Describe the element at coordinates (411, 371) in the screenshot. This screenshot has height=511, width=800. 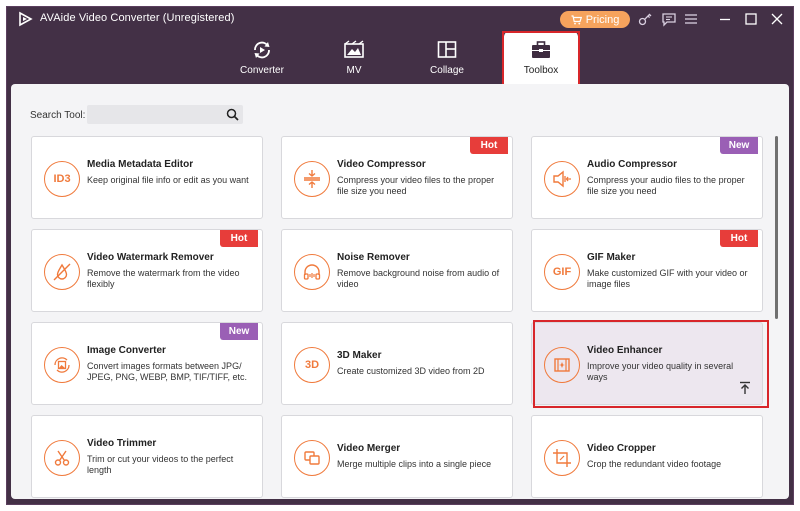
I see `tool-description: Create customized 3D video from 2D` at that location.